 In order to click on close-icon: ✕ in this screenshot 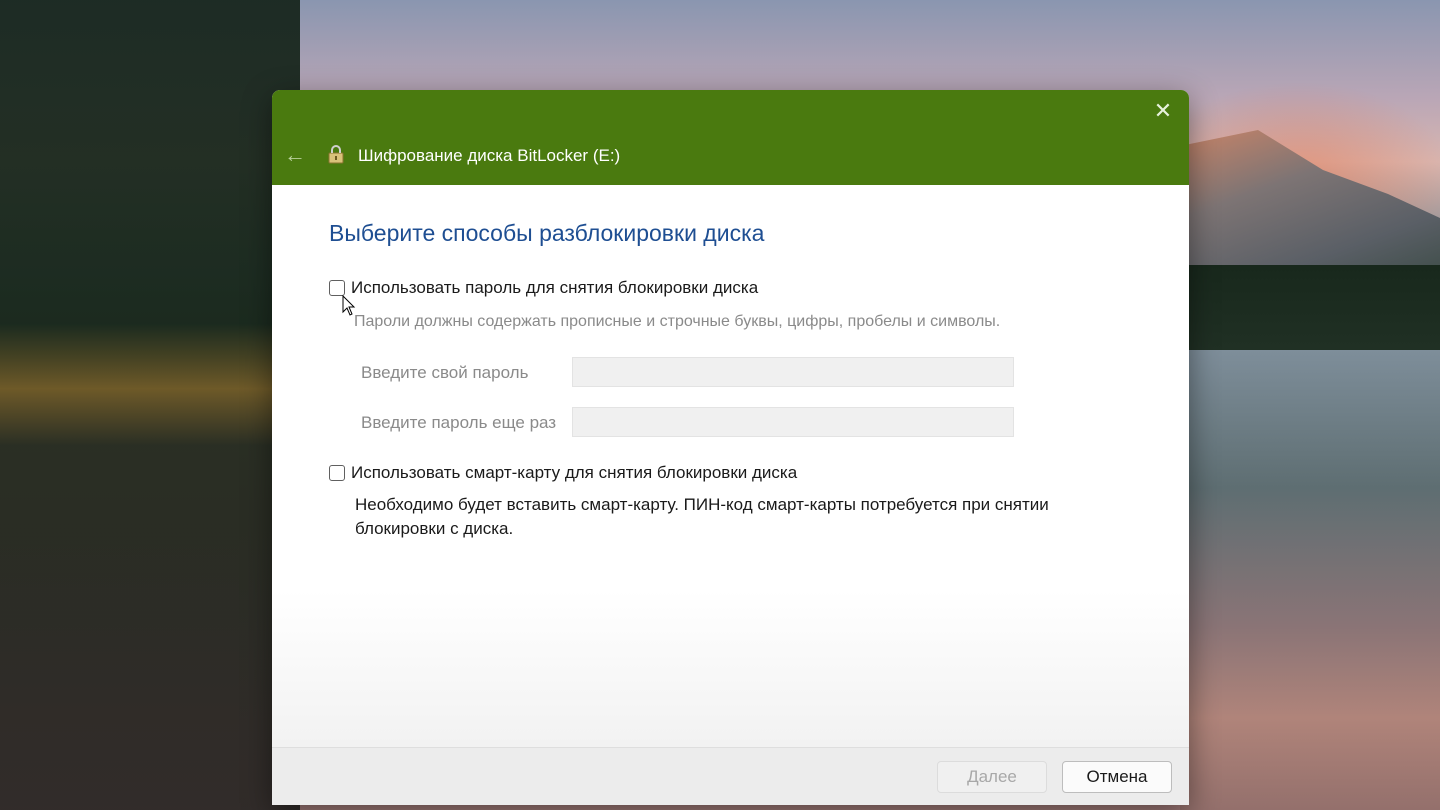, I will do `click(1163, 110)`.